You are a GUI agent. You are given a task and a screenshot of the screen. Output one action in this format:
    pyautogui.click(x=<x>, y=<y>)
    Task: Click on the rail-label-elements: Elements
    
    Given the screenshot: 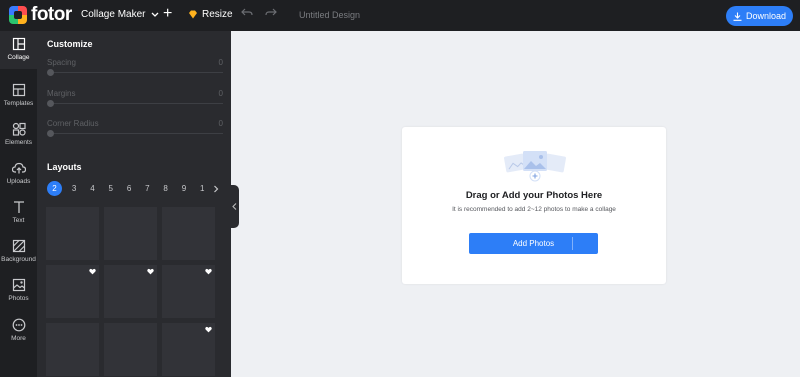 What is the action you would take?
    pyautogui.click(x=18, y=142)
    